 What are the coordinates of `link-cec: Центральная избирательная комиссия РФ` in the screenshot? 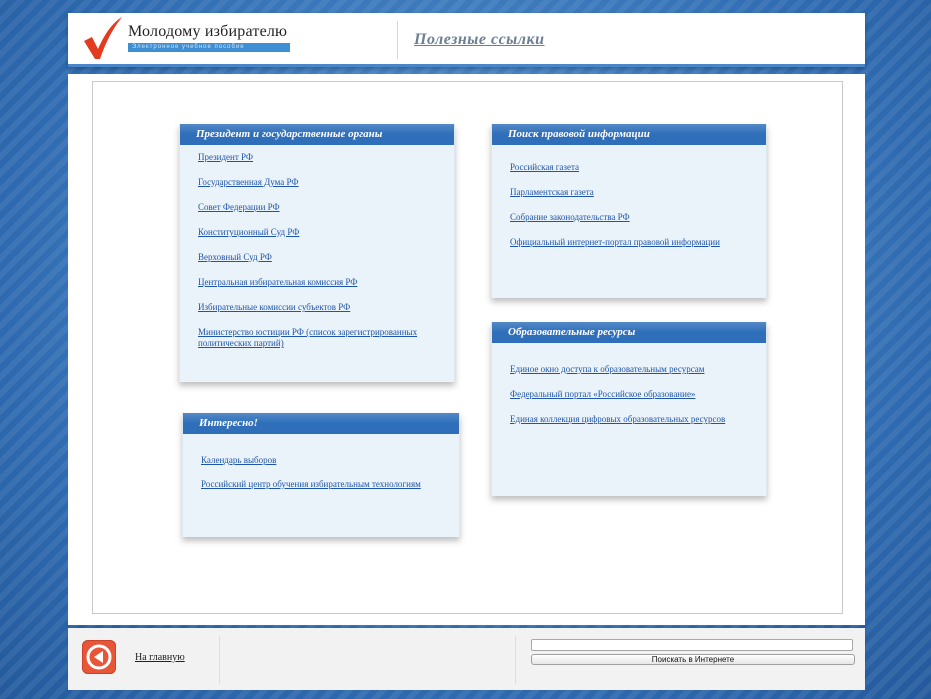 It's located at (319, 282).